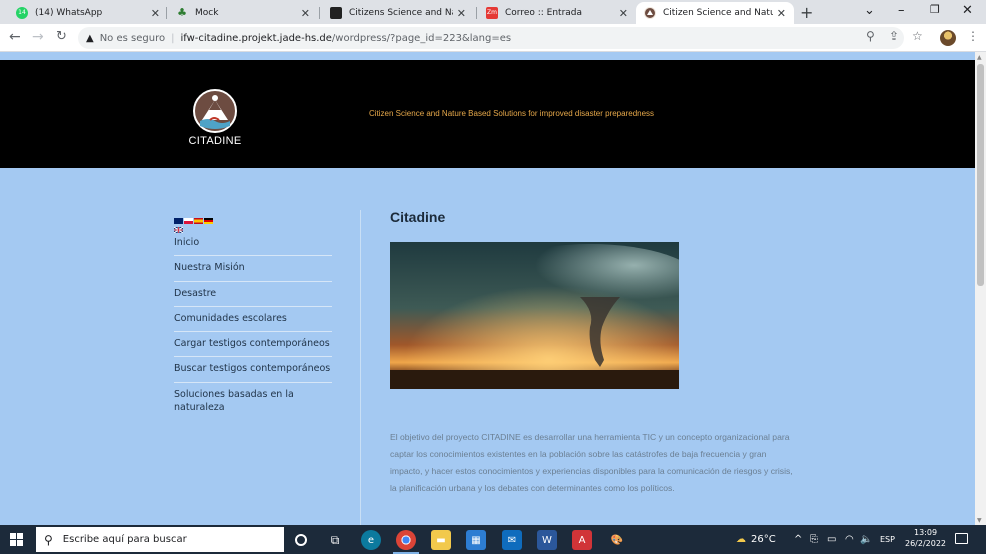 The height and width of the screenshot is (554, 986). What do you see at coordinates (741, 539) in the screenshot?
I see `weather-cloud-icon: ☁` at bounding box center [741, 539].